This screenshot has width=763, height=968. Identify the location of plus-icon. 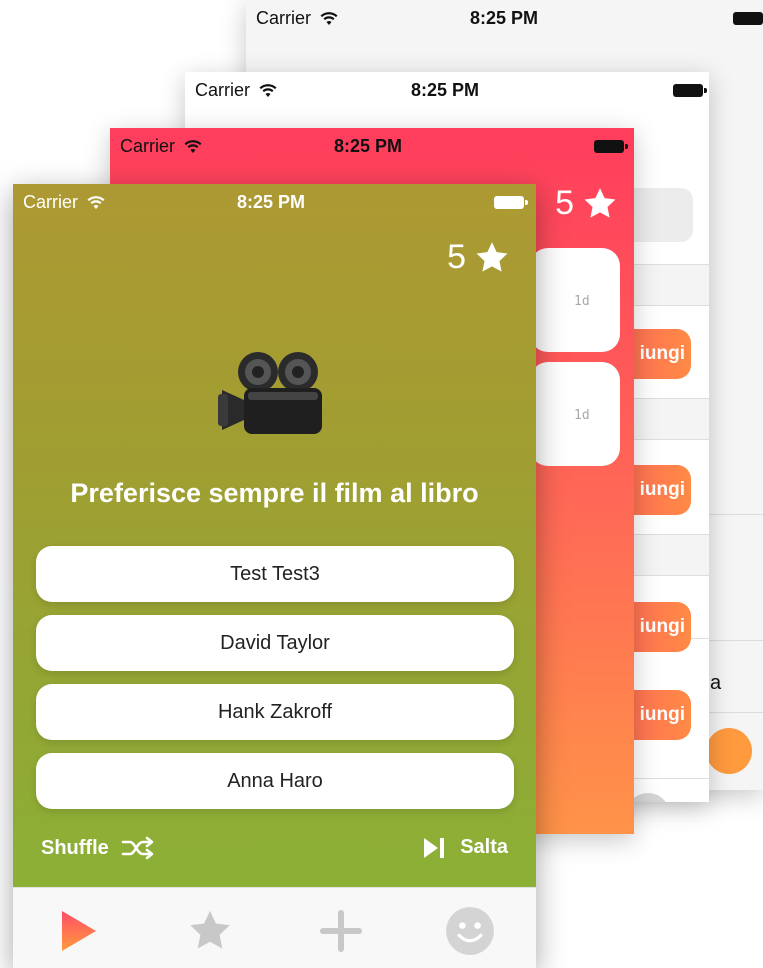
(341, 931).